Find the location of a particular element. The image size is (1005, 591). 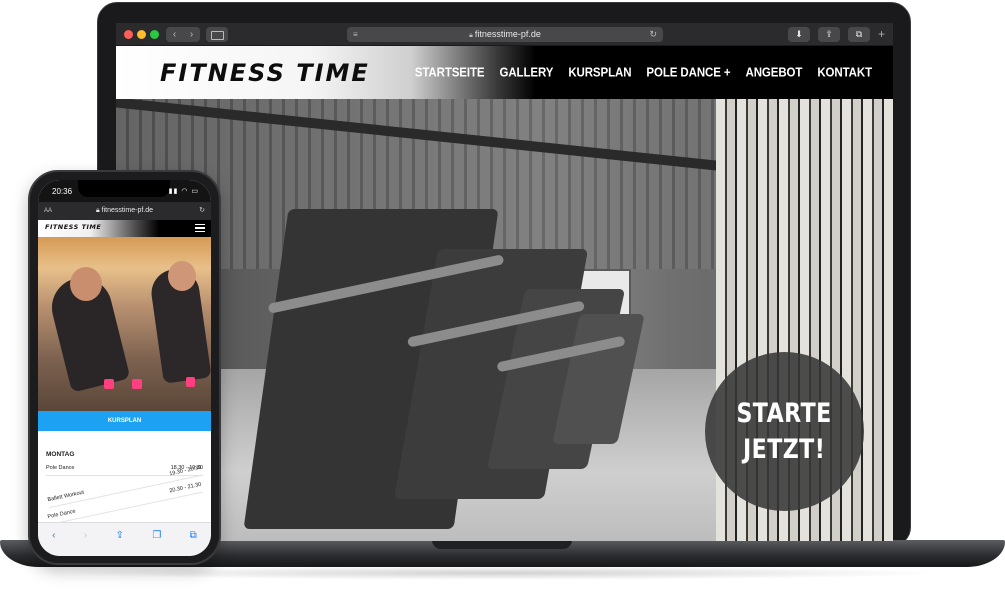

cta-line-1: STARTE is located at coordinates (784, 413).